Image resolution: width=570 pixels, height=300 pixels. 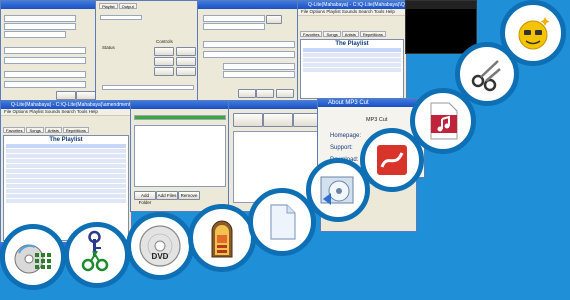 I want to click on blank-document-icon, so click(x=283, y=222).